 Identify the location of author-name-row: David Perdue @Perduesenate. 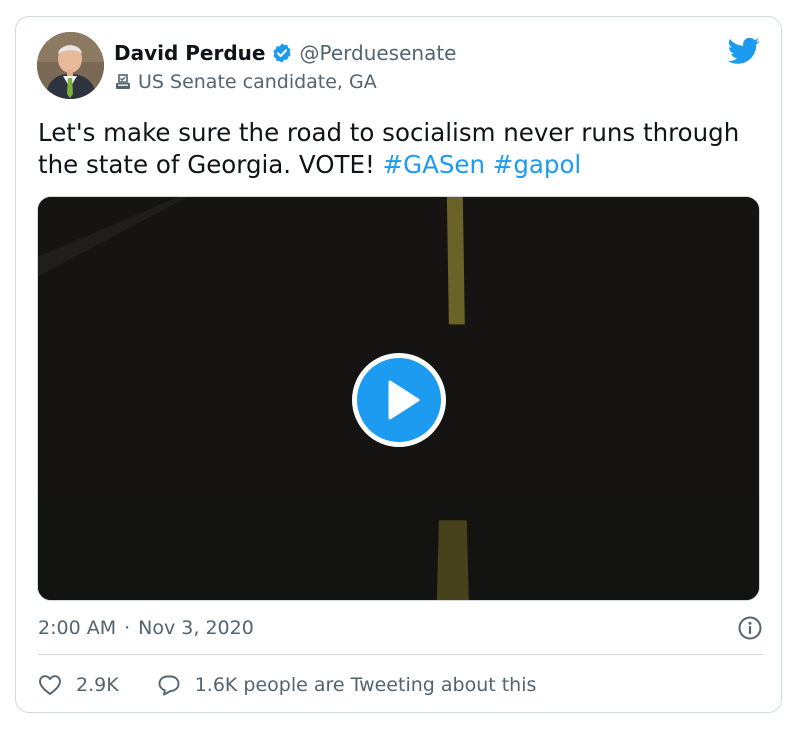
(285, 53).